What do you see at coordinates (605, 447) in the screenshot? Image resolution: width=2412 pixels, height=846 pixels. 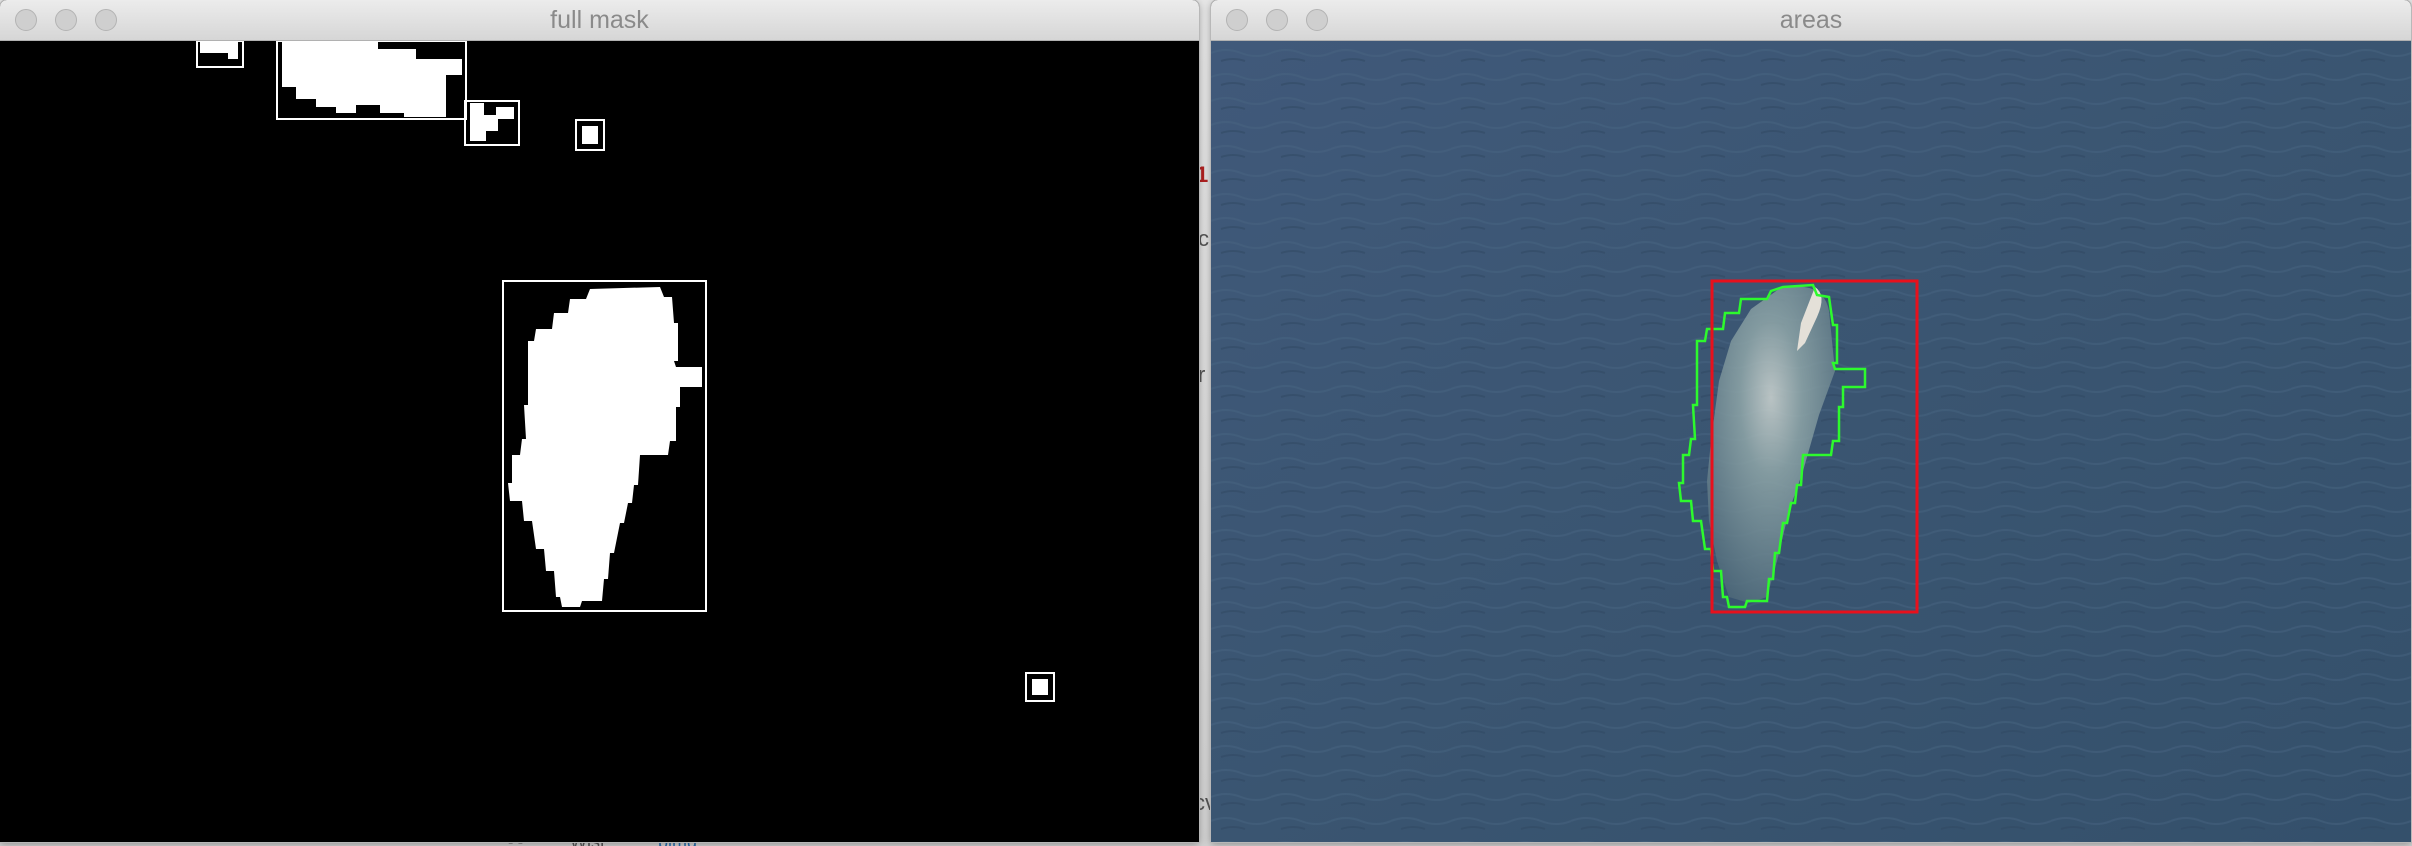 I see `whale-mask` at bounding box center [605, 447].